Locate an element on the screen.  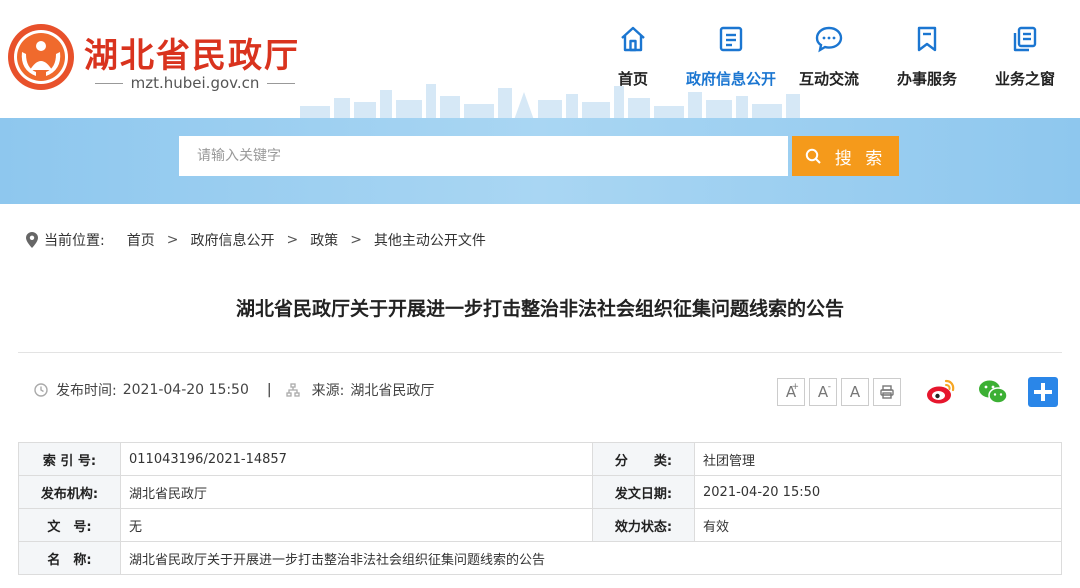
category-label: 分 类: is located at coordinates (643, 459).